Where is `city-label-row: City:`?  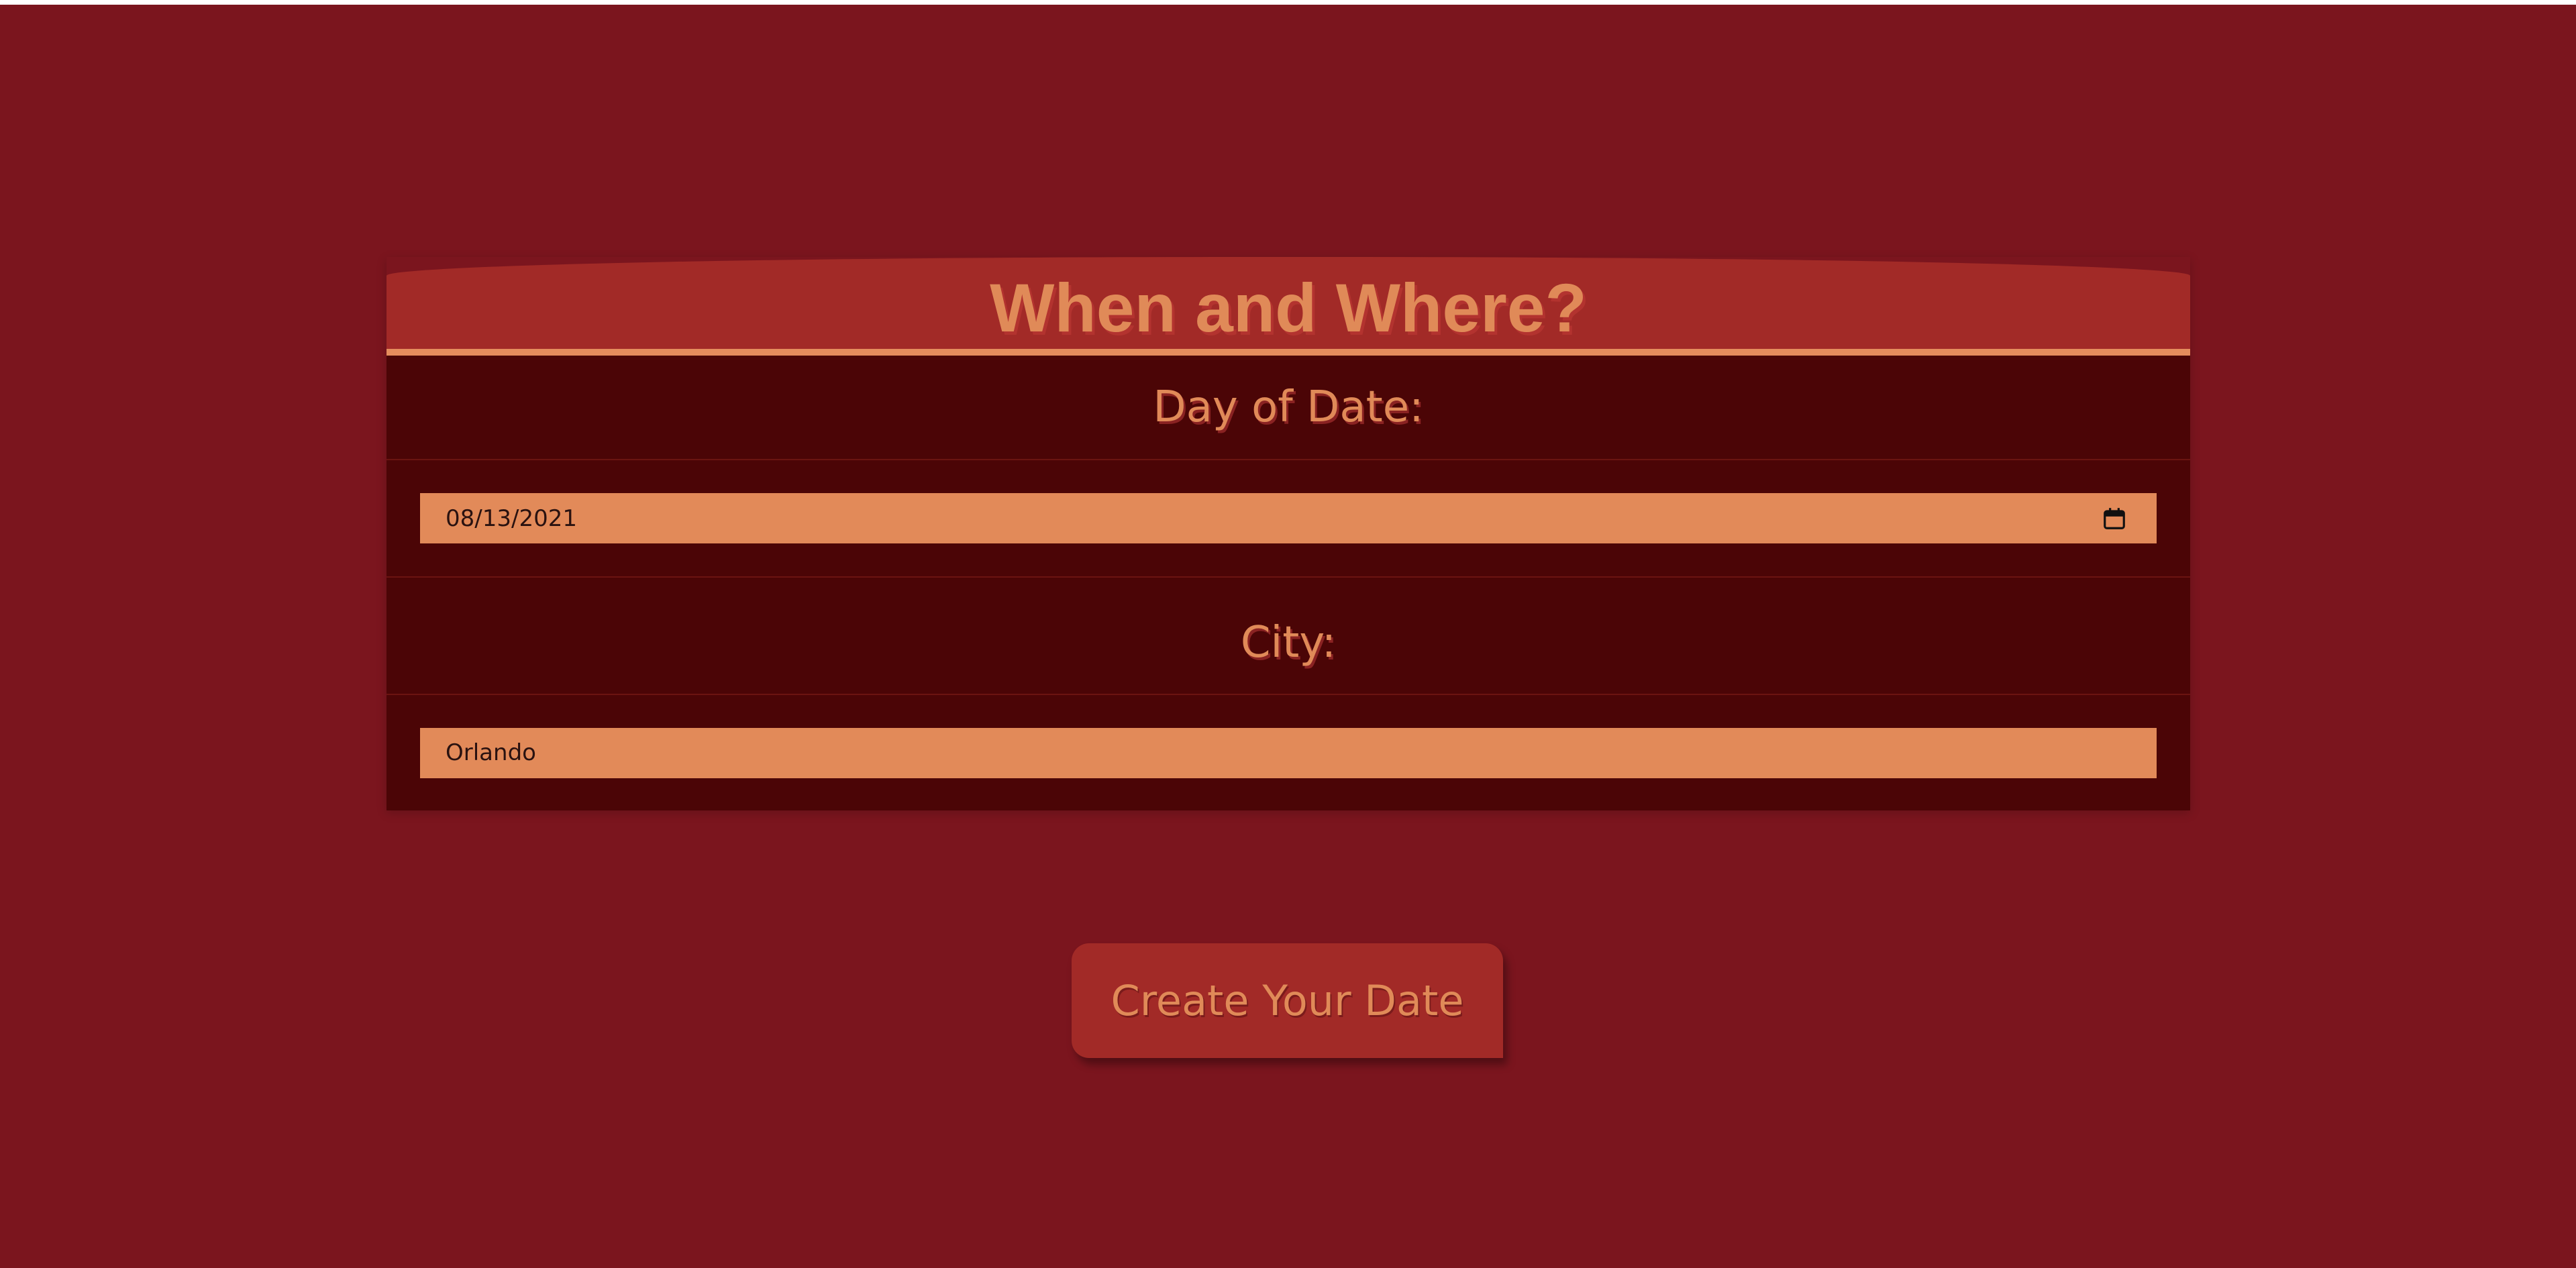
city-label-row: City: is located at coordinates (1288, 636).